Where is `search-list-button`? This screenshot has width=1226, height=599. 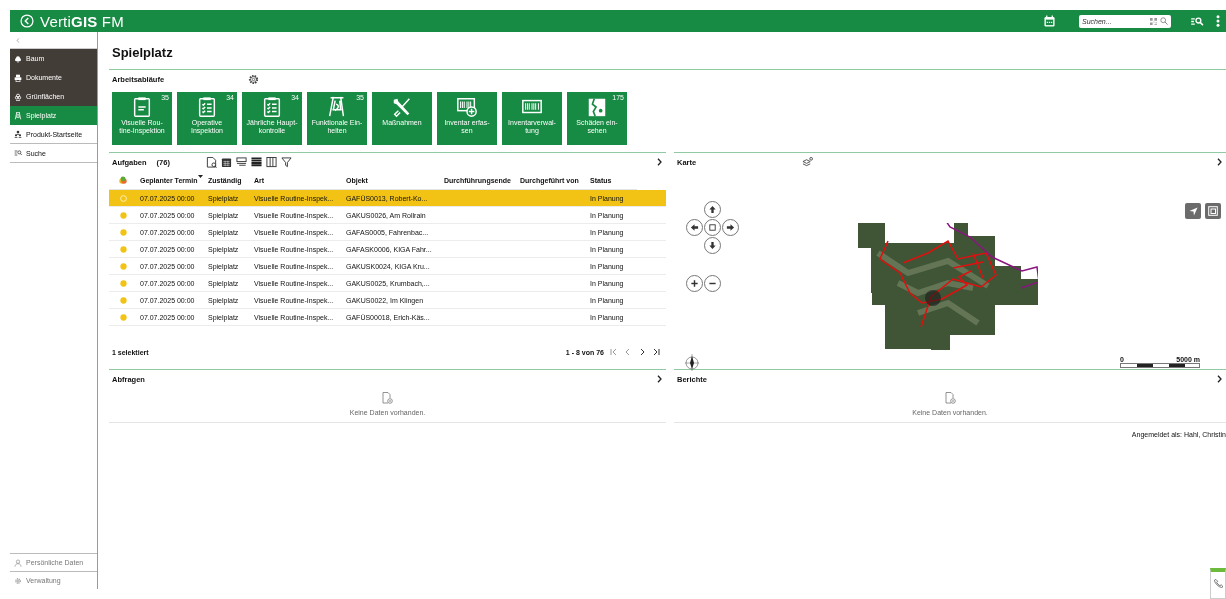
search-list-button is located at coordinates (1197, 21).